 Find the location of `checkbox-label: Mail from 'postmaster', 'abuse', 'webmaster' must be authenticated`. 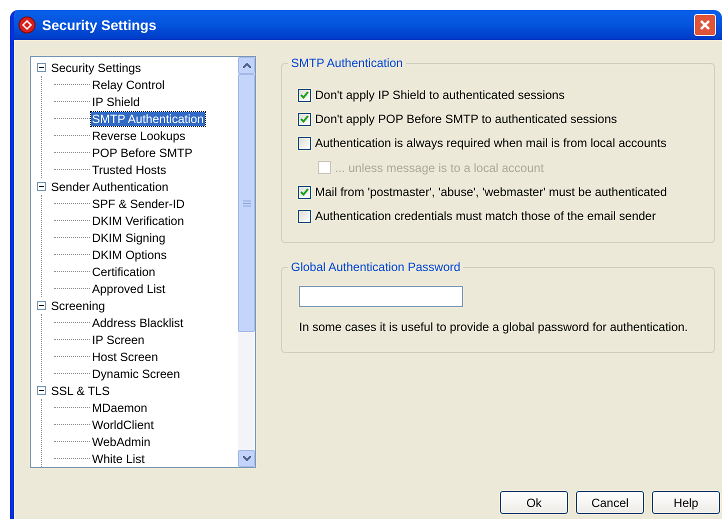

checkbox-label: Mail from 'postmaster', 'abuse', 'webmaster' must be authenticated is located at coordinates (491, 192).